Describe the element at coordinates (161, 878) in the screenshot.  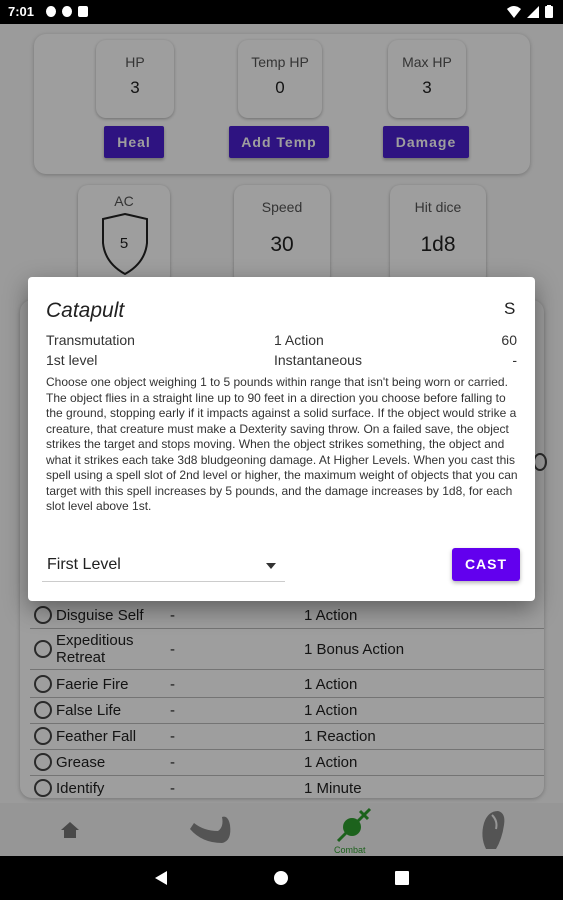
I see `back-icon` at that location.